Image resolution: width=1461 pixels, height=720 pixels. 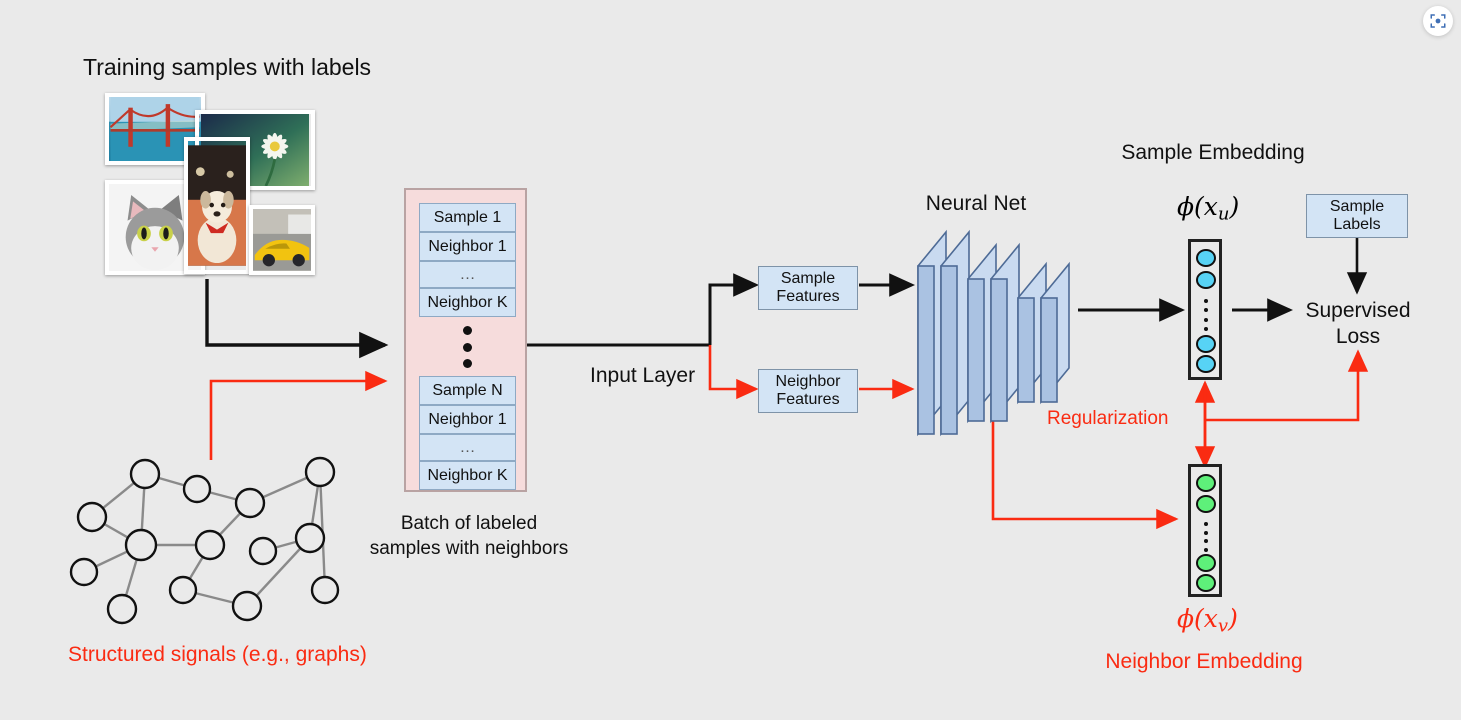 I want to click on batch-cell-sample-n: Sample N, so click(x=467, y=390).